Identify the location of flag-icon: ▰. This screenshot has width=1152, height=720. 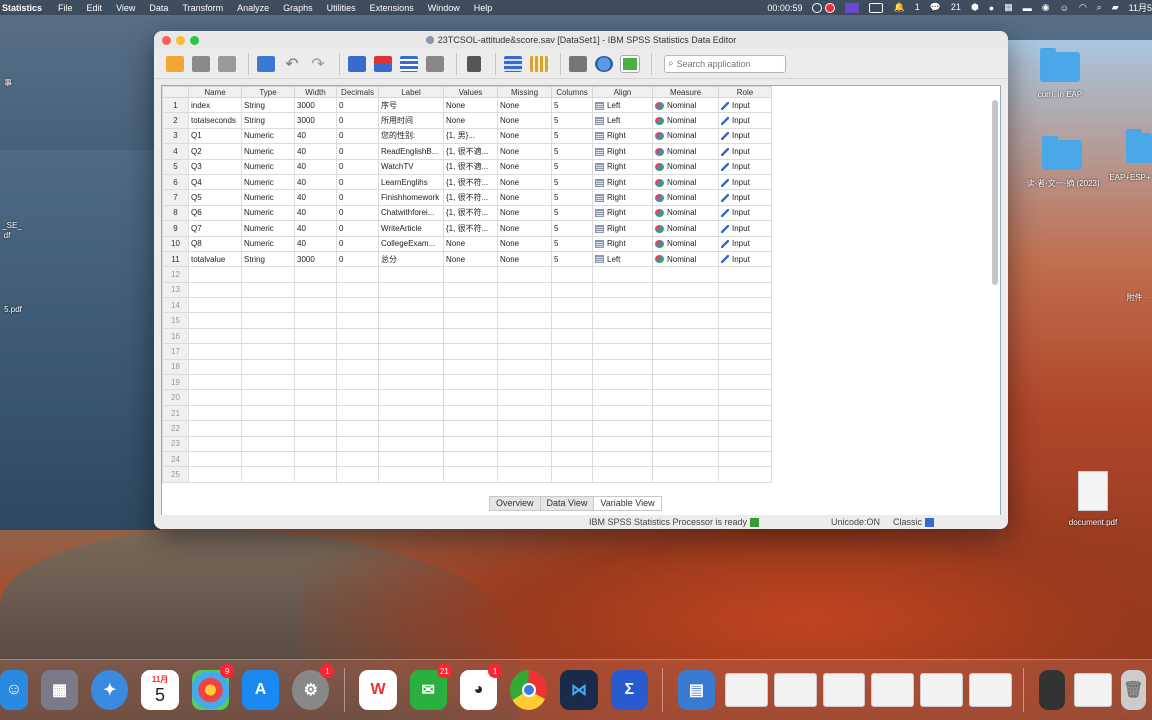
(1115, 7).